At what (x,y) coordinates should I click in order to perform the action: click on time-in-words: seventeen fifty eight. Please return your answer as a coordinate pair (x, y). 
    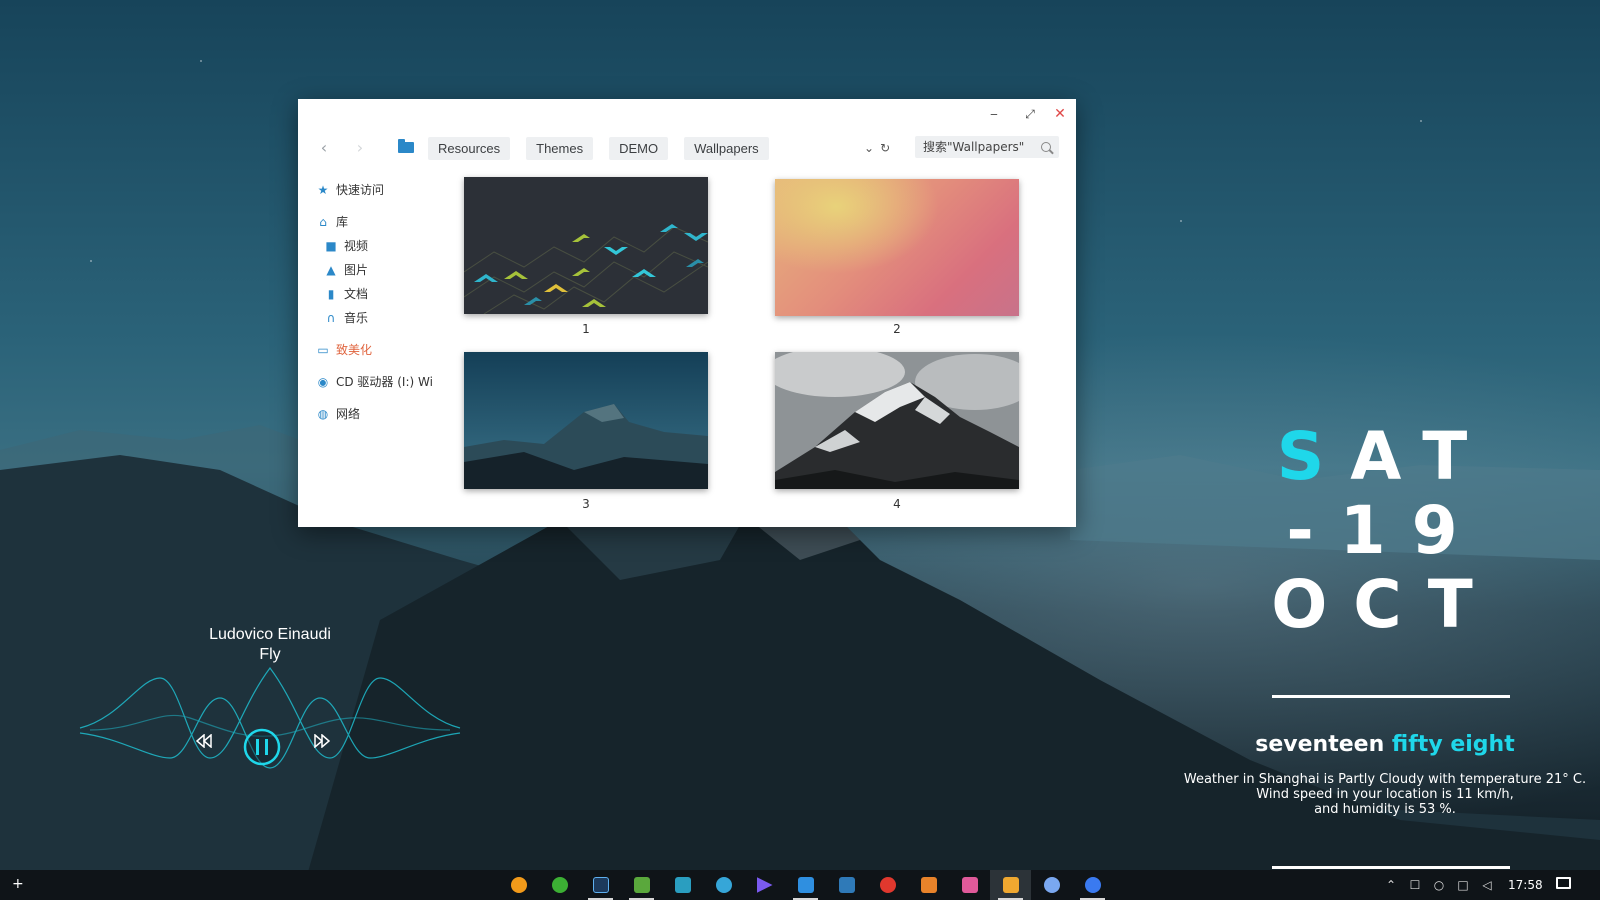
    Looking at the image, I should click on (1385, 744).